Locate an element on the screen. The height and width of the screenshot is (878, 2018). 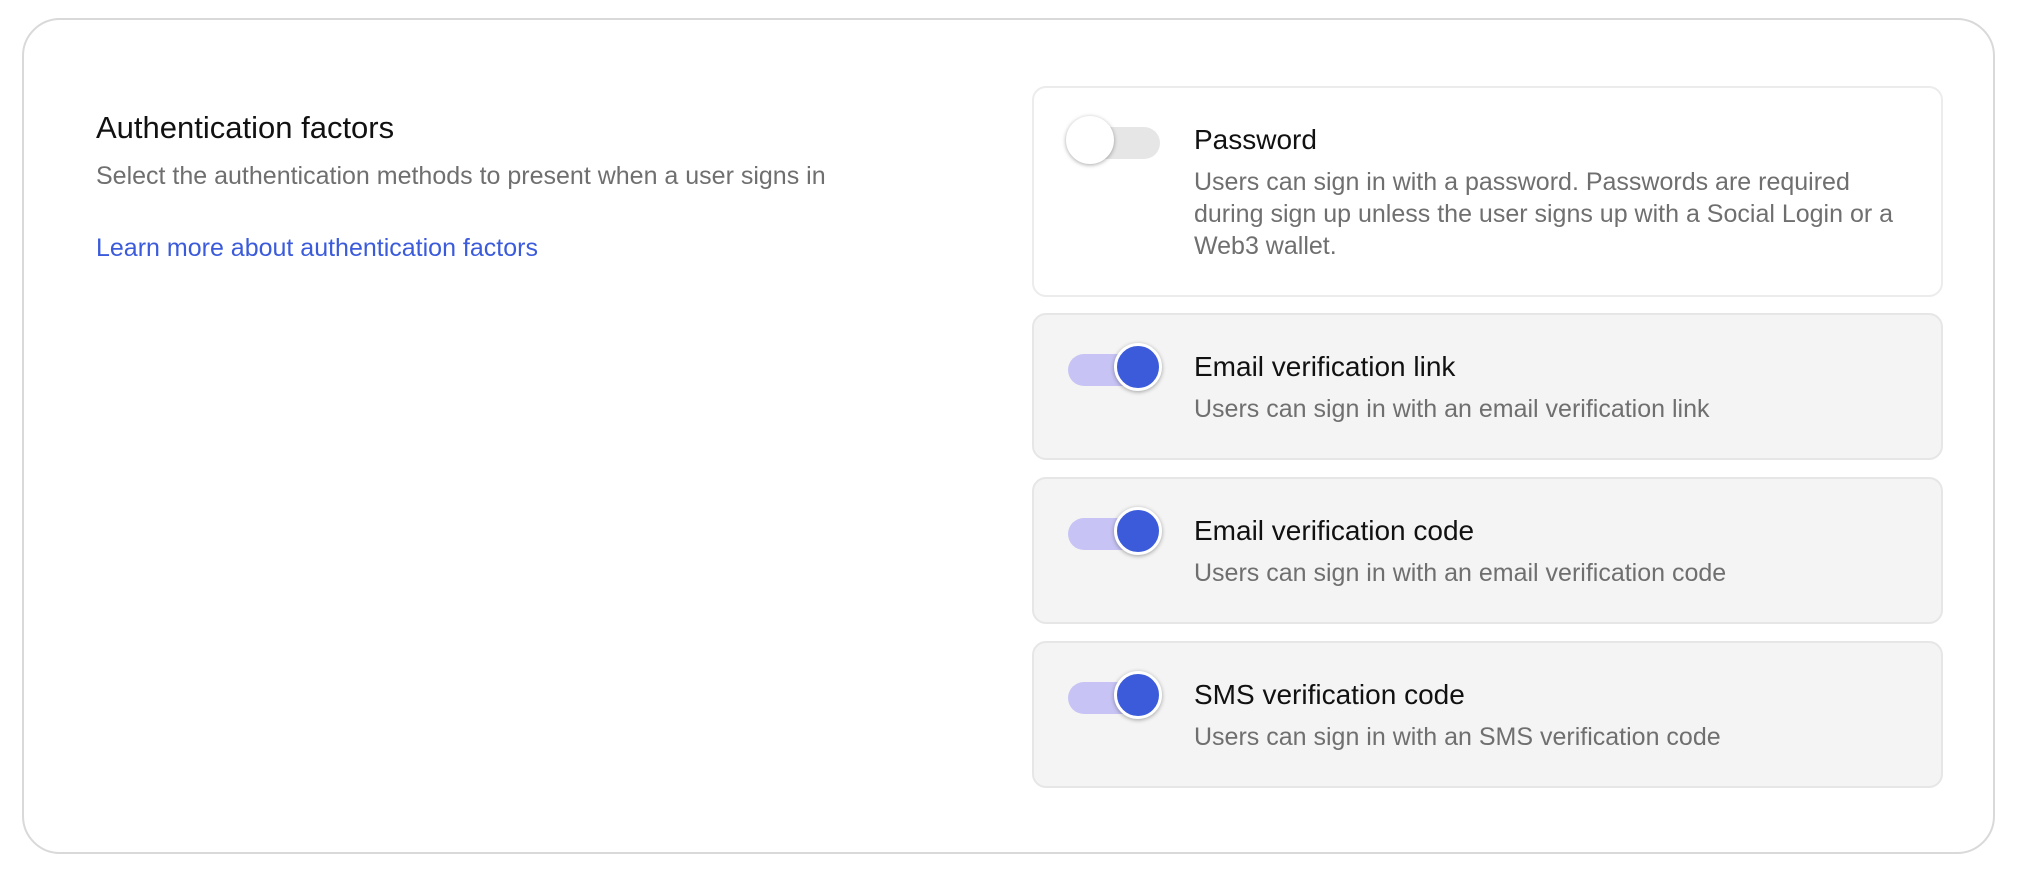
sms-code-toggle is located at coordinates (1114, 695).